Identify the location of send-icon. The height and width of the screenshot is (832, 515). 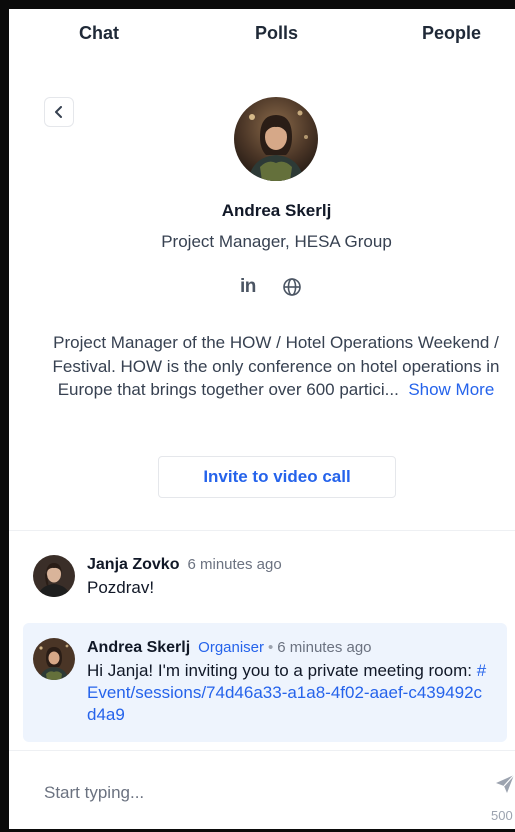
(504, 784).